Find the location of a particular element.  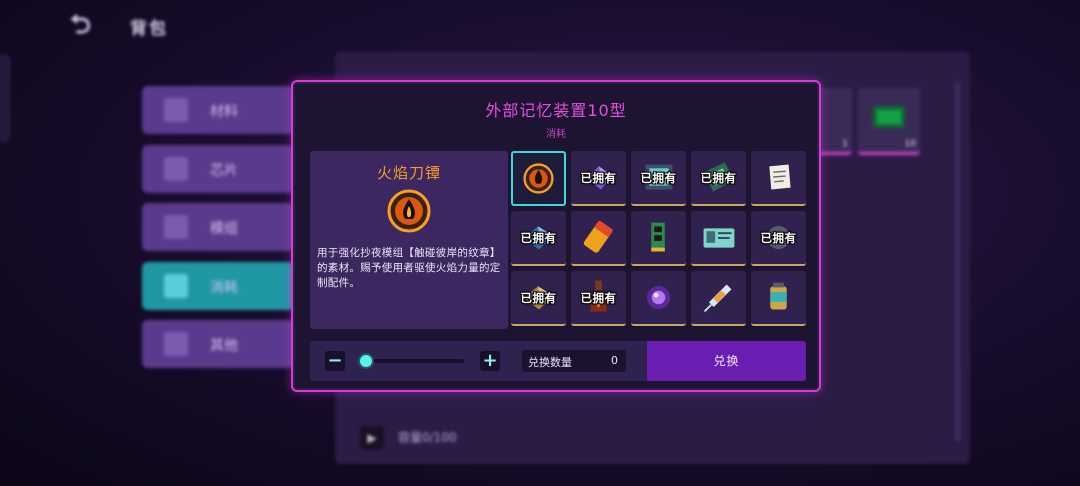

item-slot-flame-bottle: 已拥有 is located at coordinates (598, 298).